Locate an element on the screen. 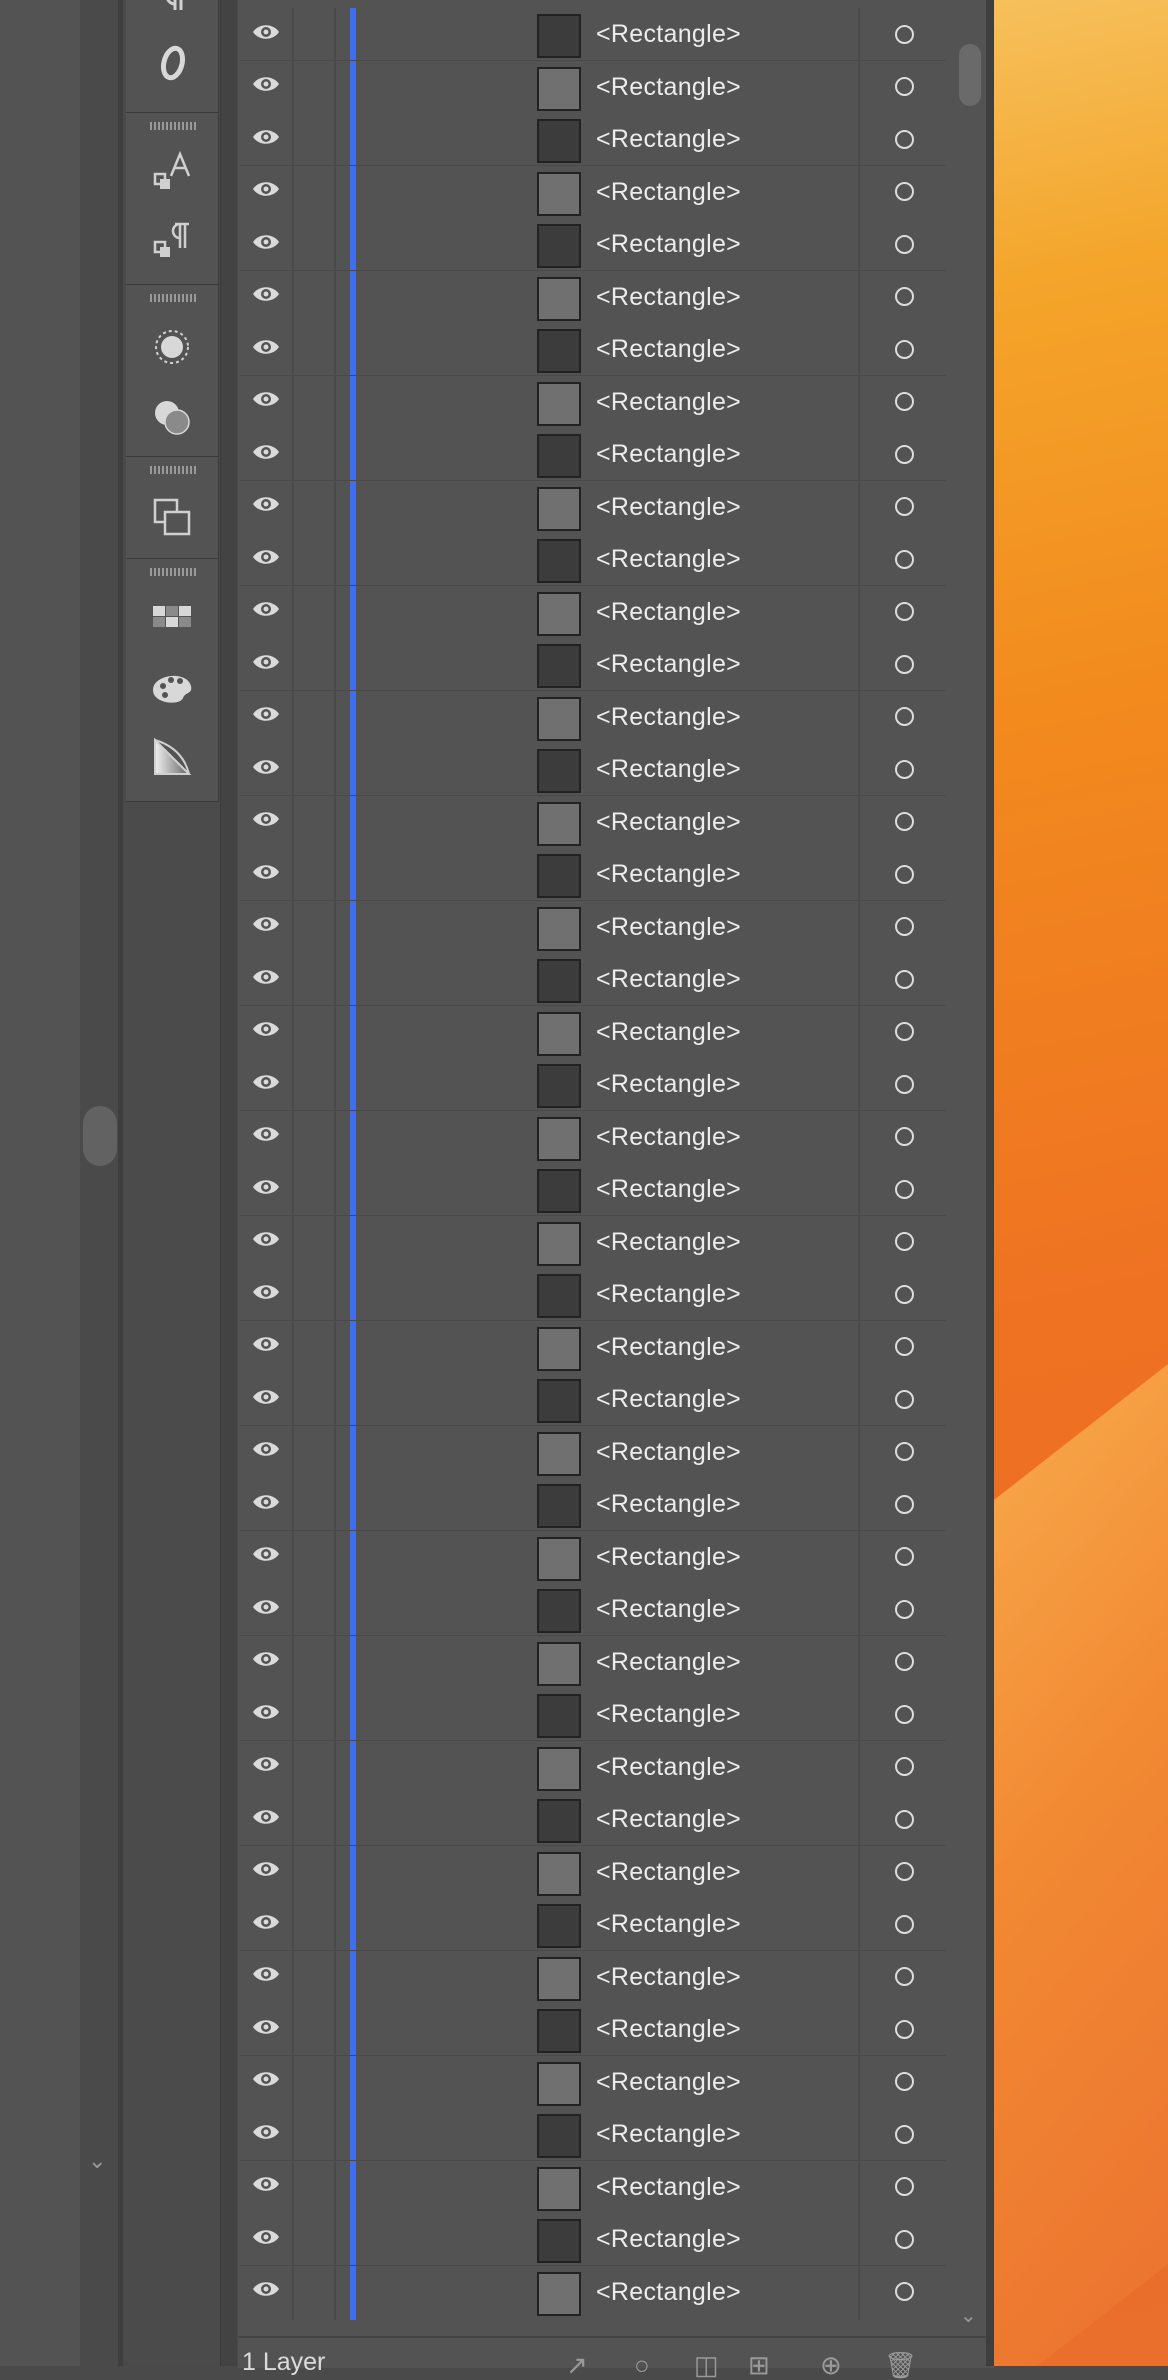 The width and height of the screenshot is (1168, 2380). grip-handle is located at coordinates (173, 572).